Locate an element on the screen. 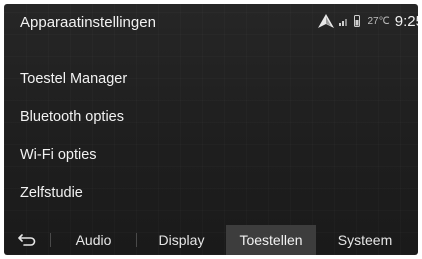 The width and height of the screenshot is (422, 259). clock-time: 9:25 is located at coordinates (406, 21).